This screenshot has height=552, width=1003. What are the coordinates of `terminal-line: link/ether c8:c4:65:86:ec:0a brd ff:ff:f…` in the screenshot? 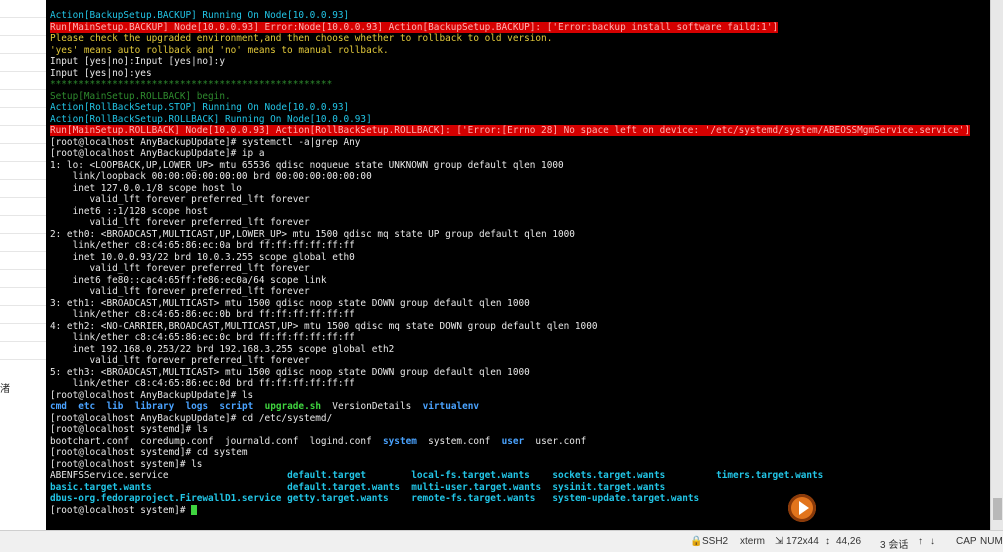 It's located at (520, 246).